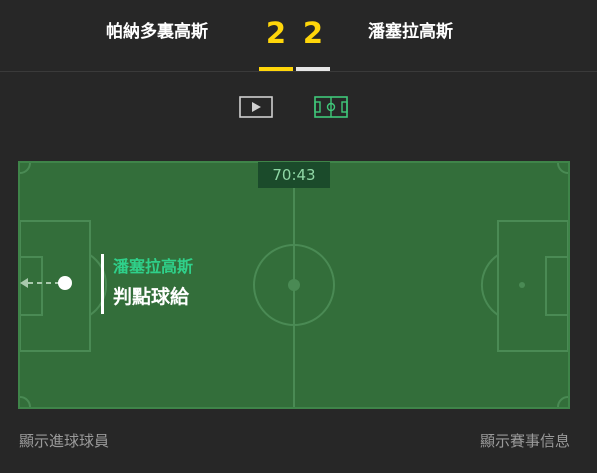 This screenshot has height=473, width=597. I want to click on ball-direction-arrow, so click(46, 283).